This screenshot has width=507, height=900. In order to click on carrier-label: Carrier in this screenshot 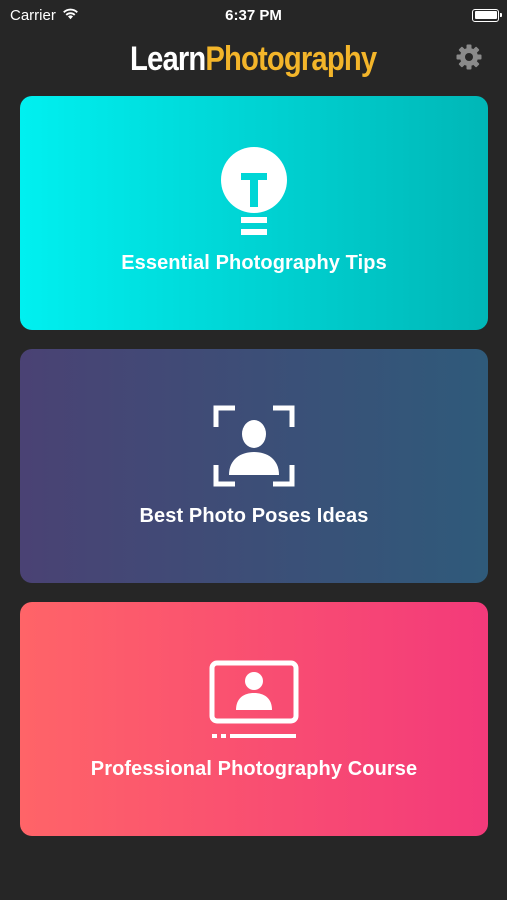, I will do `click(33, 15)`.